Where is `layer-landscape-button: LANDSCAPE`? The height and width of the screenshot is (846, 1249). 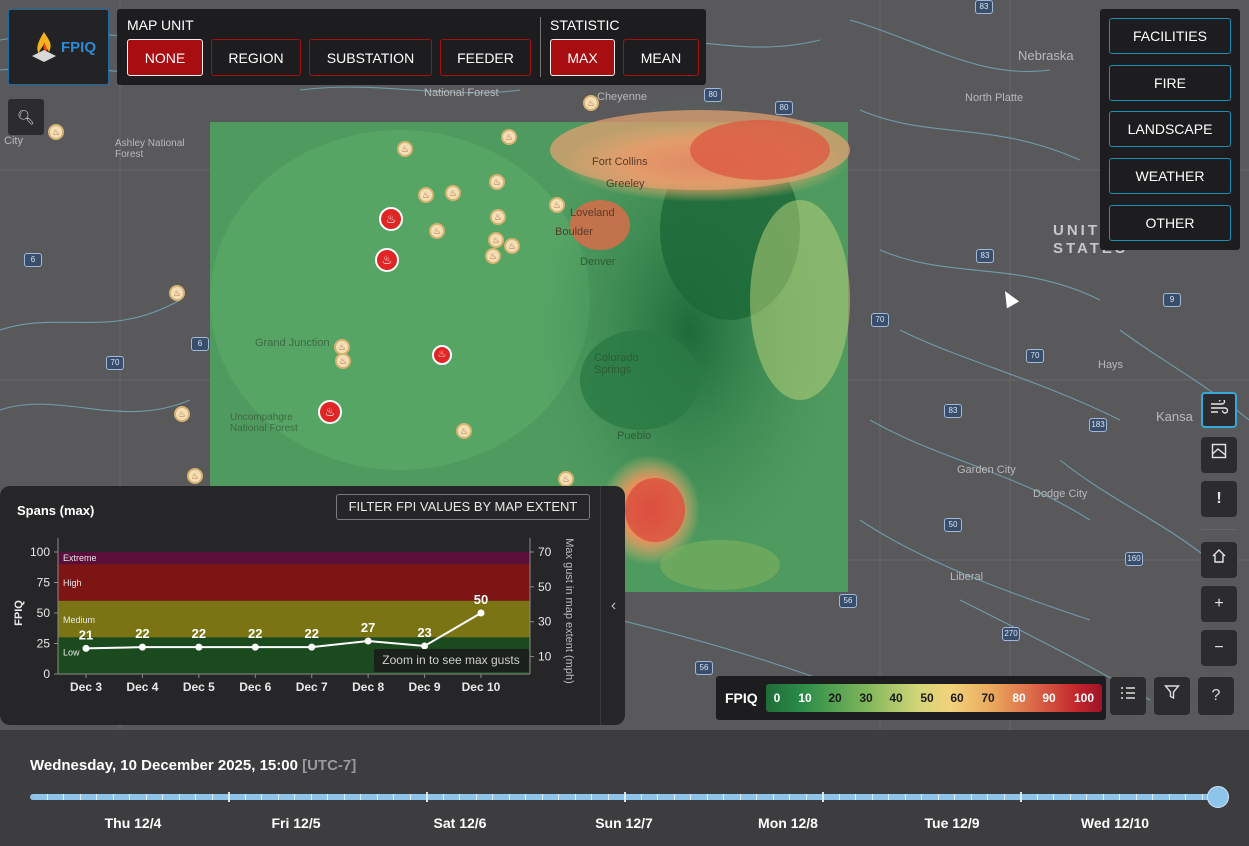 layer-landscape-button: LANDSCAPE is located at coordinates (1170, 129).